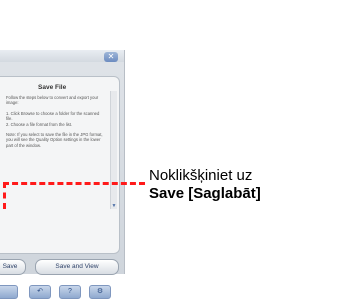 This screenshot has height=299, width=362. I want to click on title-bar: ✕, so click(62, 56).